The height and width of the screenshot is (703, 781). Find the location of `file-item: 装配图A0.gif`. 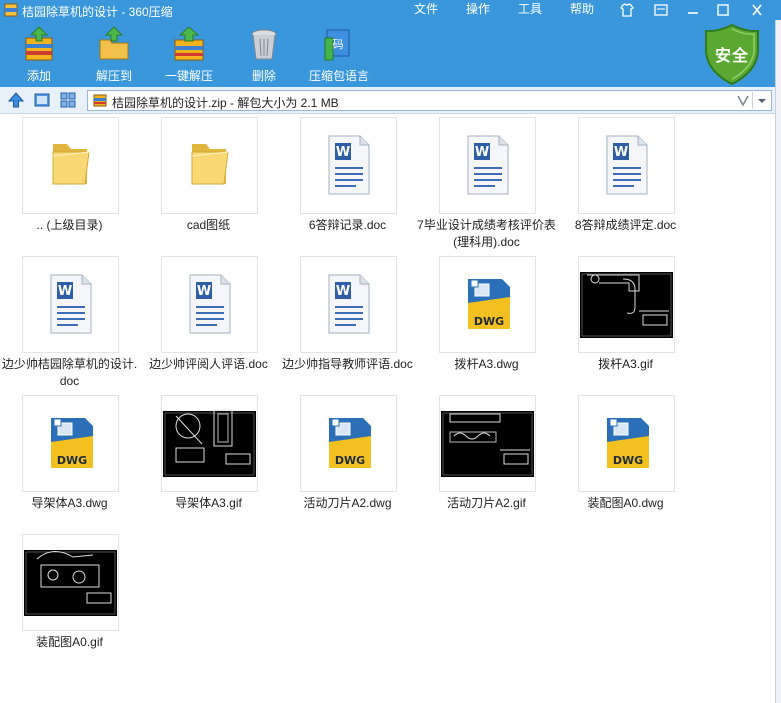

file-item: 装配图A0.gif is located at coordinates (59, 599).